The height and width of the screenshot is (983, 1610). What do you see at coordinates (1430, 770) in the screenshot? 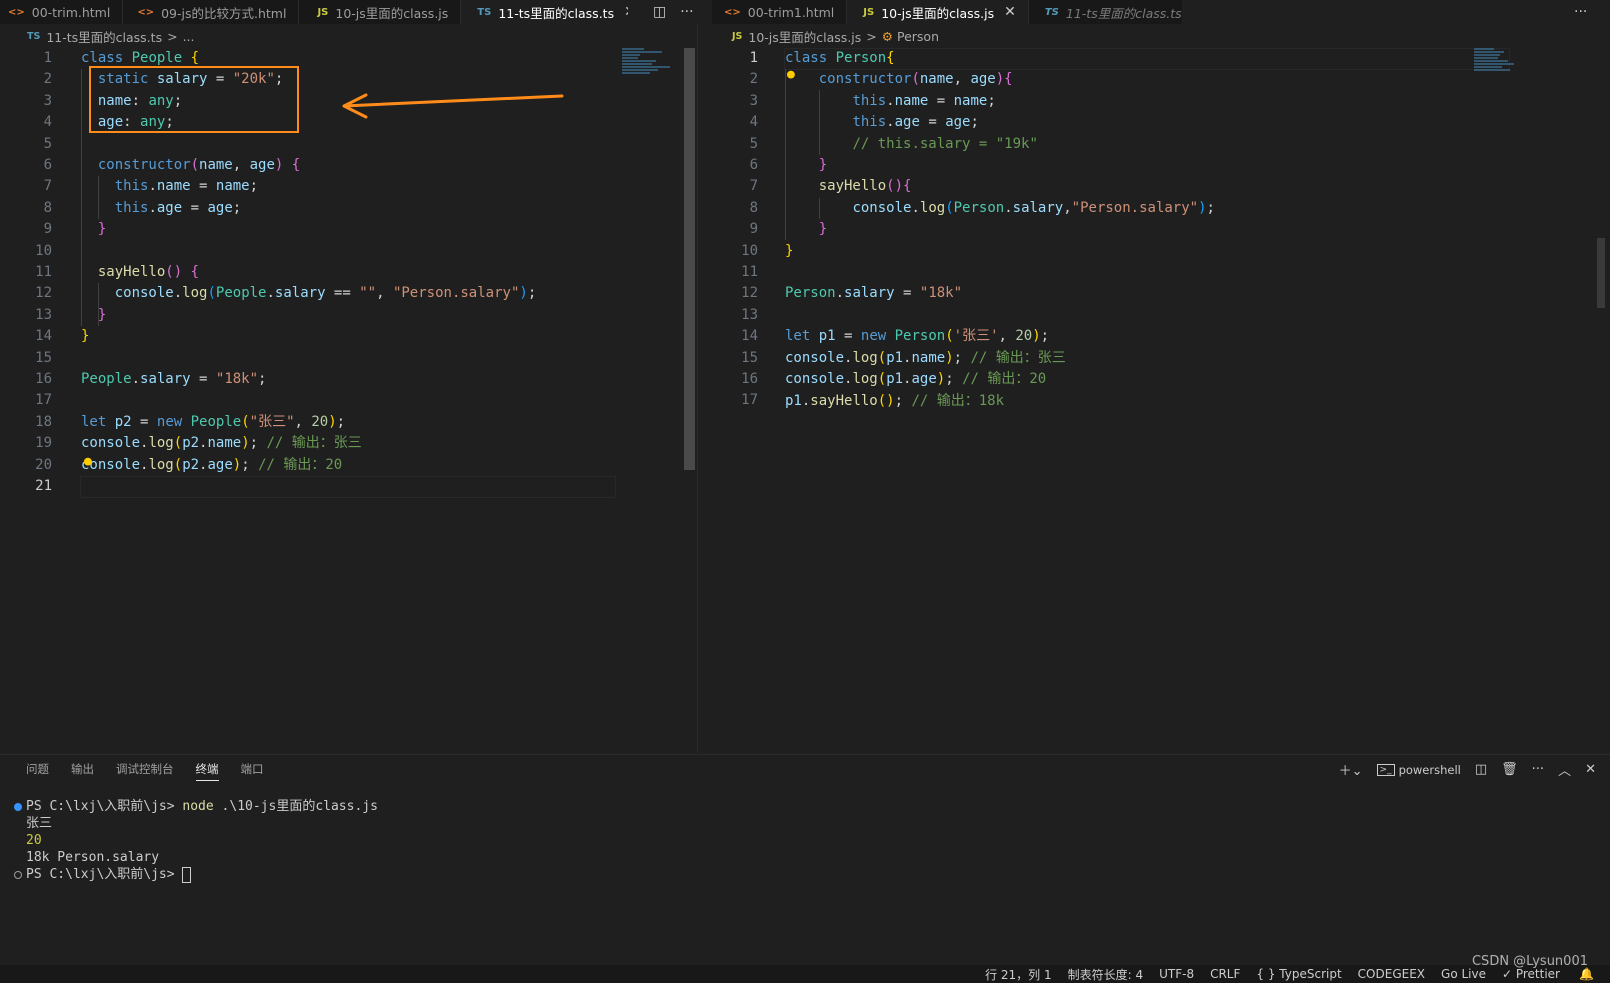
I see `terminal-shell-name: powershell` at bounding box center [1430, 770].